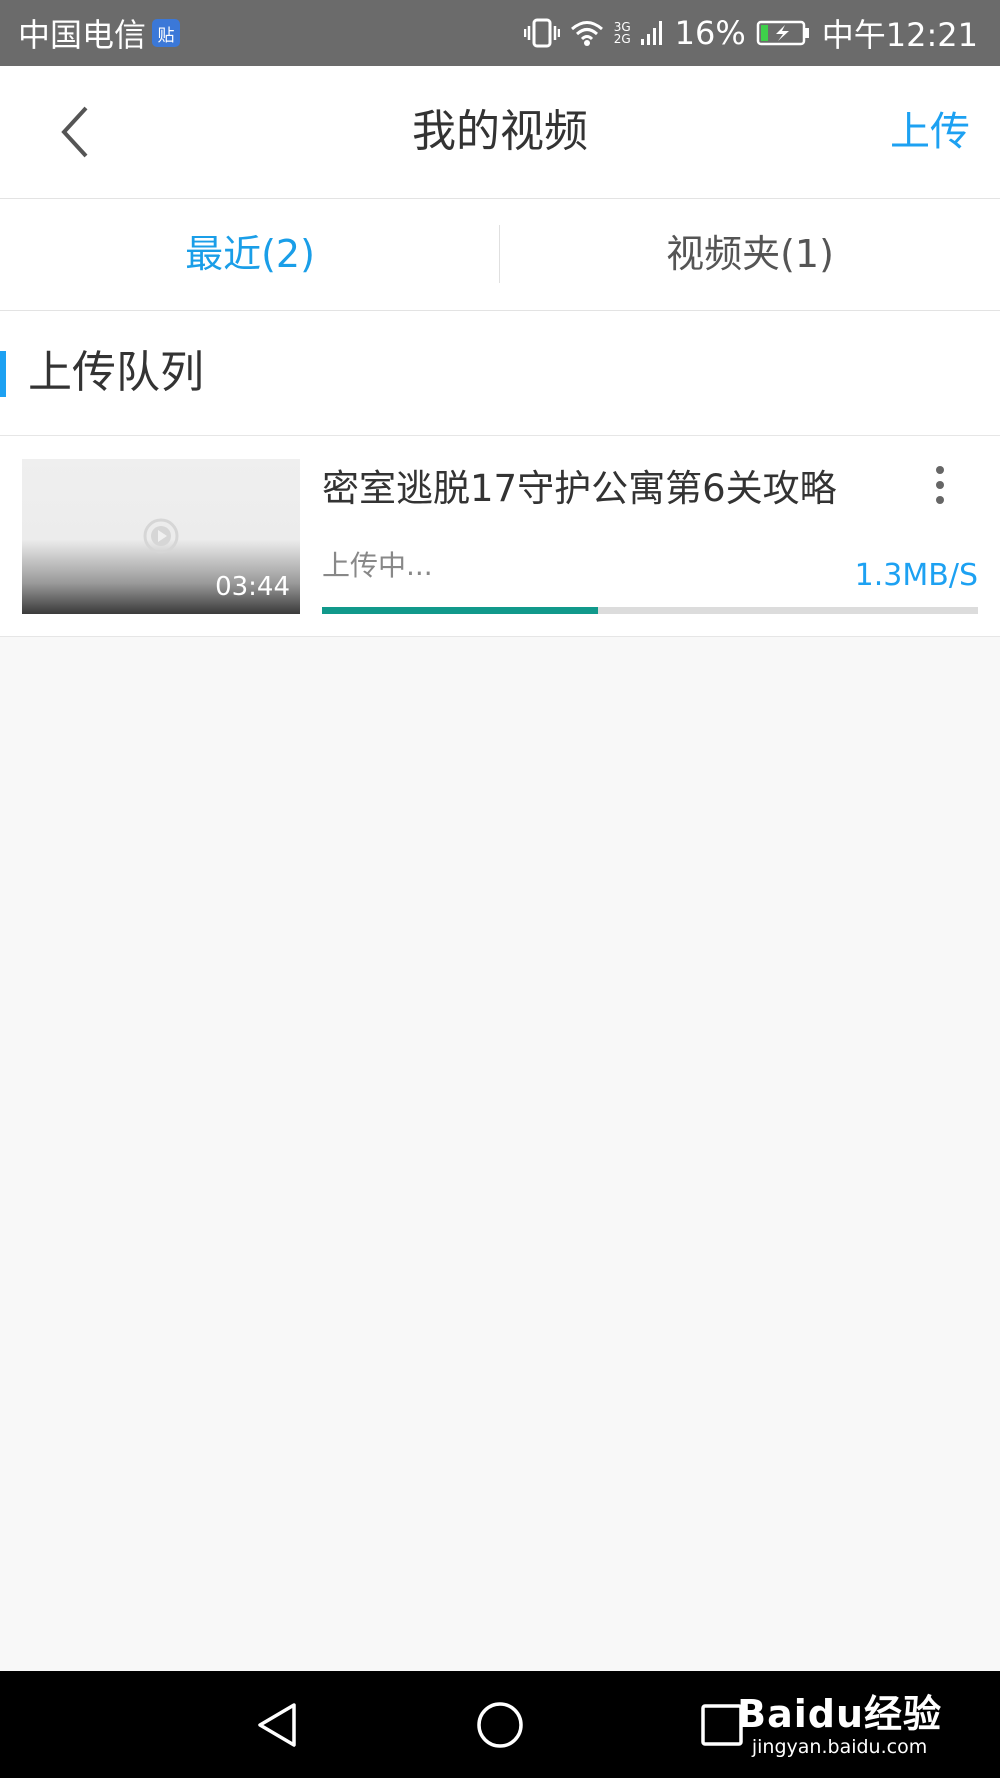 Image resolution: width=1000 pixels, height=1778 pixels. I want to click on video-title: 密室逃脱17守护公寓第6关攻略, so click(579, 488).